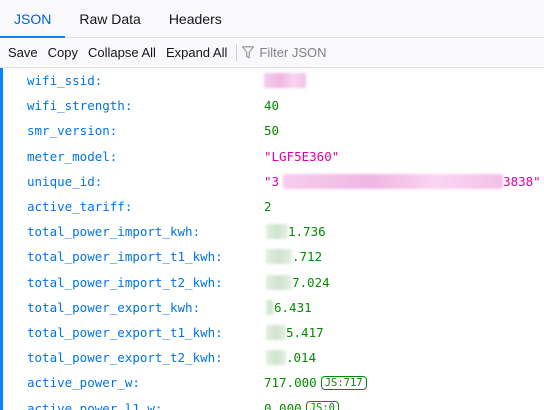 The image size is (544, 410). What do you see at coordinates (95, 405) in the screenshot?
I see `json-key: active_power_l1_w:` at bounding box center [95, 405].